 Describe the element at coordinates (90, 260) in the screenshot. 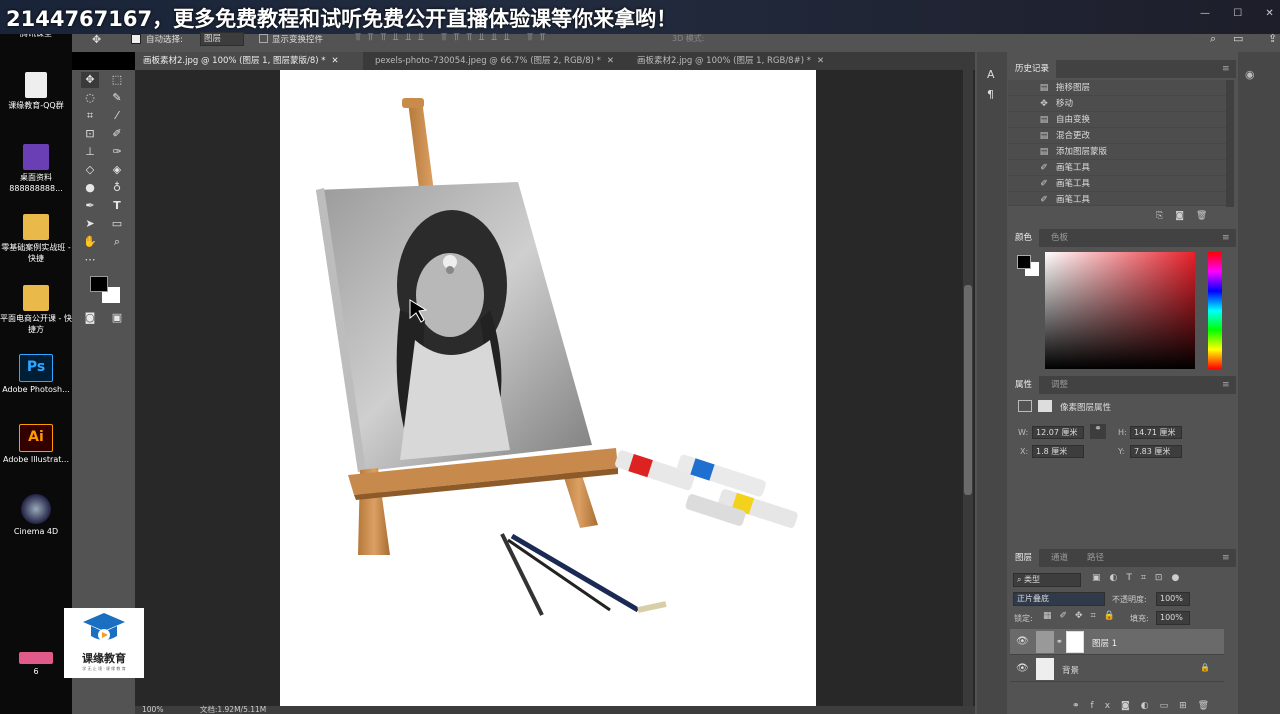

I see `more-tools-icon: ⋯` at that location.